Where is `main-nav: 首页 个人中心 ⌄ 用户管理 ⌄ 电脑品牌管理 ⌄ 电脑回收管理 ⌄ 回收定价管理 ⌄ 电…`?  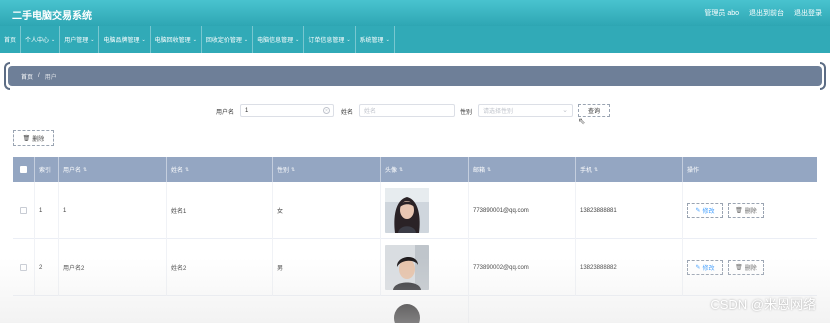 main-nav: 首页 个人中心 ⌄ 用户管理 ⌄ 电脑品牌管理 ⌄ 电脑回收管理 ⌄ 回收定价管理 ⌄ 电… is located at coordinates (415, 39).